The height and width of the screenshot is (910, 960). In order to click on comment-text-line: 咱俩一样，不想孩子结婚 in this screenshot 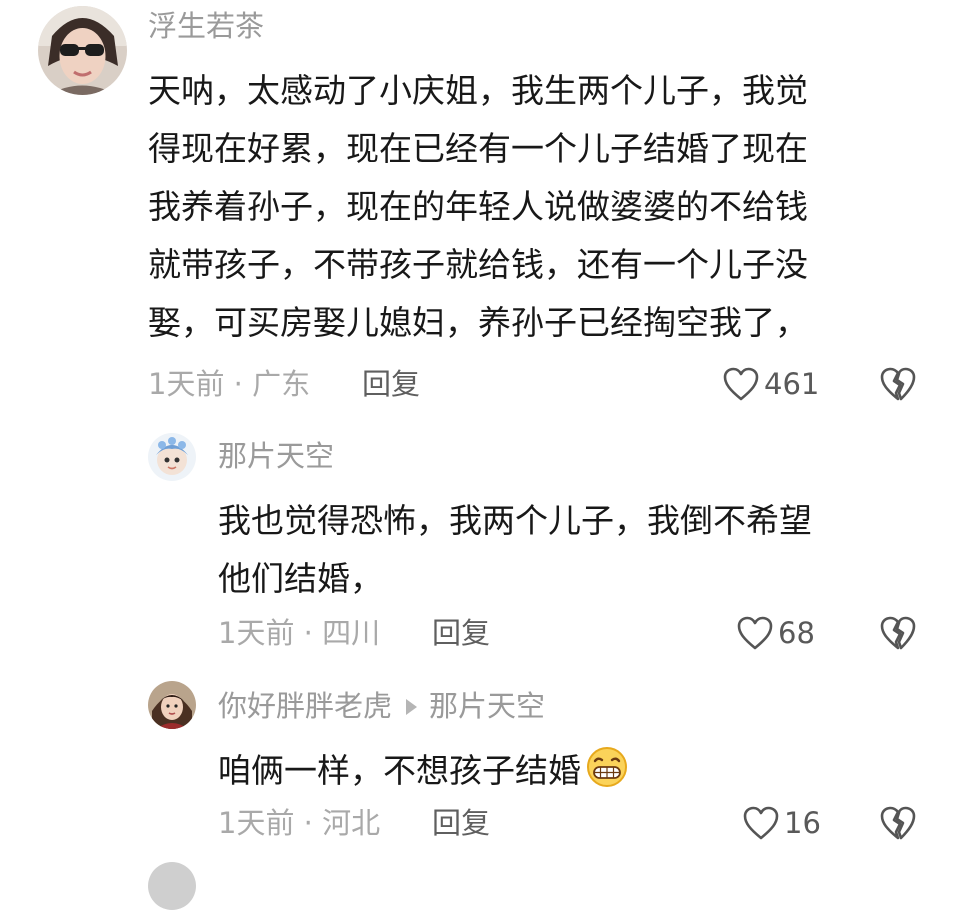, I will do `click(424, 770)`.